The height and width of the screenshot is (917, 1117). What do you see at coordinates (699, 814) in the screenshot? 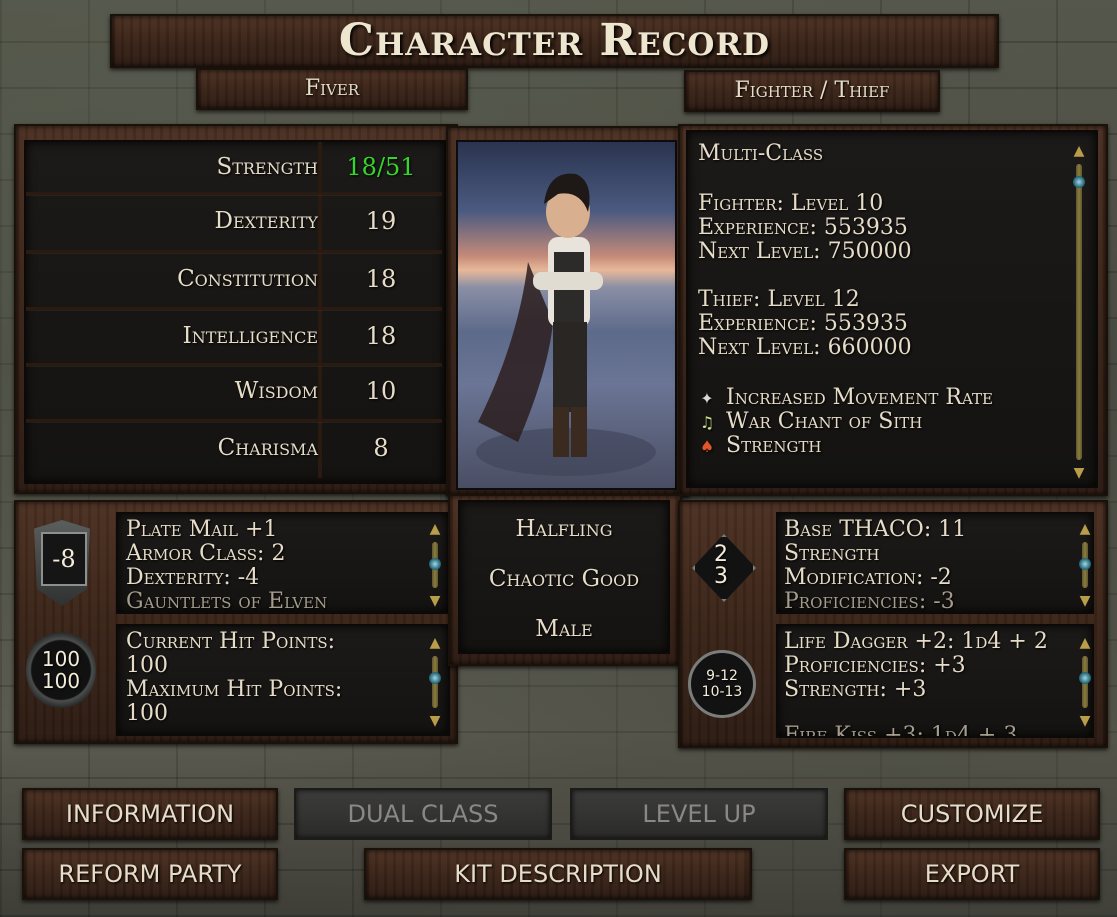
I see `level-up-button: LEVEL UP` at bounding box center [699, 814].